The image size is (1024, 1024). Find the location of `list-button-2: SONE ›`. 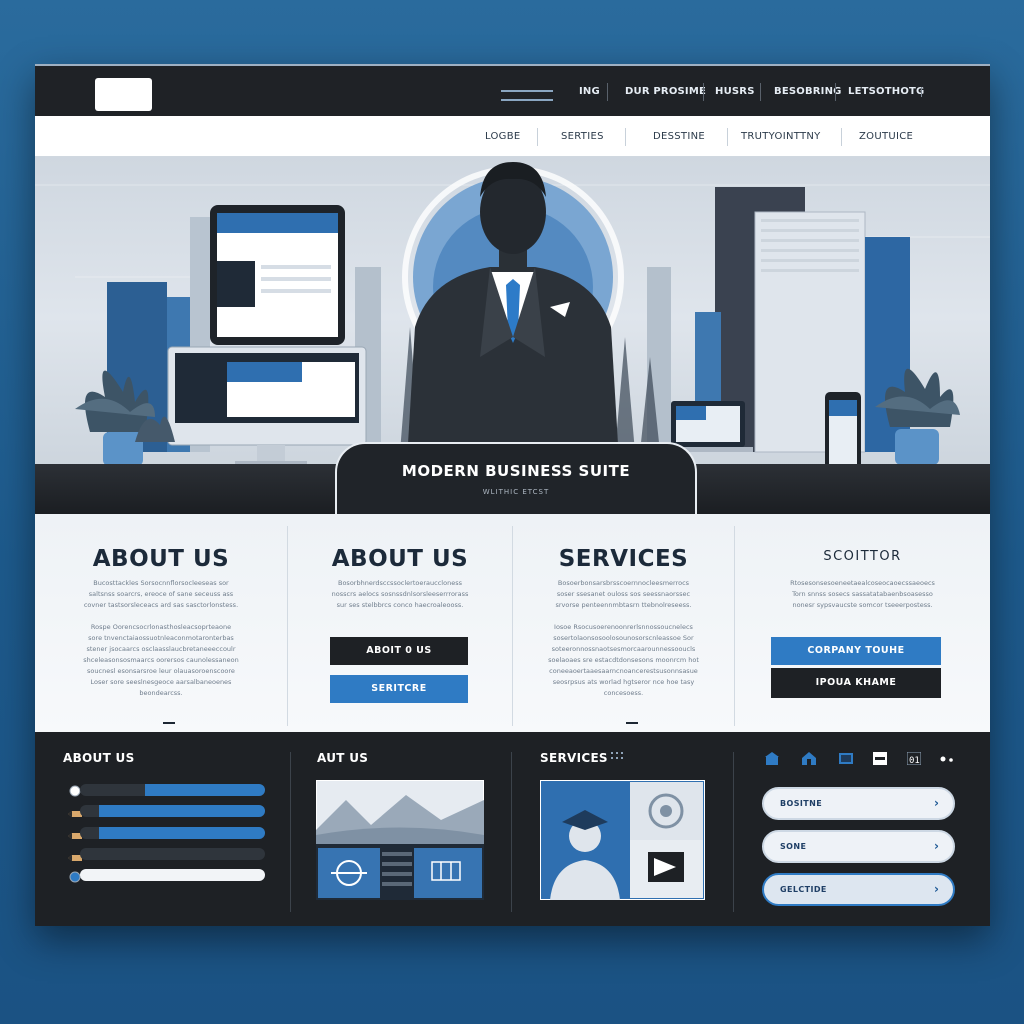

list-button-2: SONE › is located at coordinates (858, 846).